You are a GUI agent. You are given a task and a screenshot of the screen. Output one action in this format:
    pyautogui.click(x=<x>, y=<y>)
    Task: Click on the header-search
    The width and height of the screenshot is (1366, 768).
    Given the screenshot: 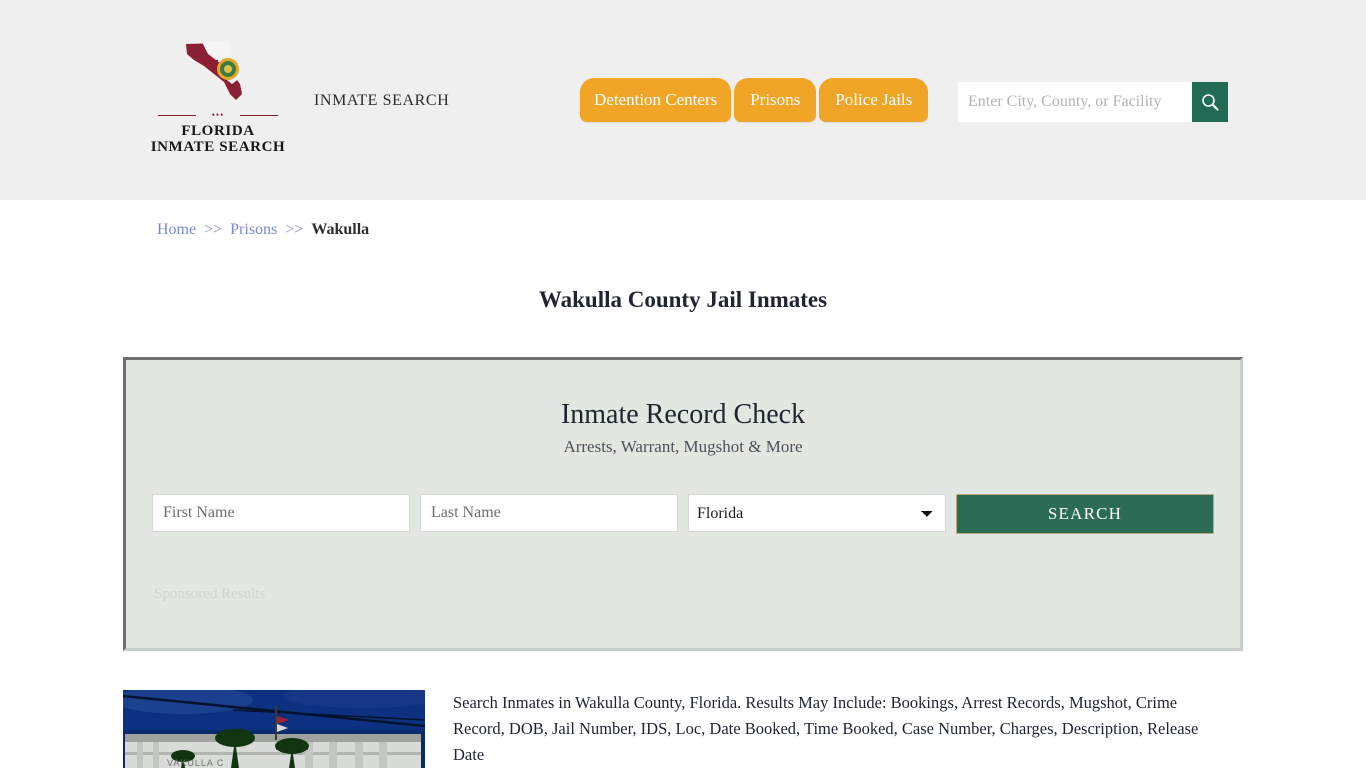 What is the action you would take?
    pyautogui.click(x=1093, y=102)
    